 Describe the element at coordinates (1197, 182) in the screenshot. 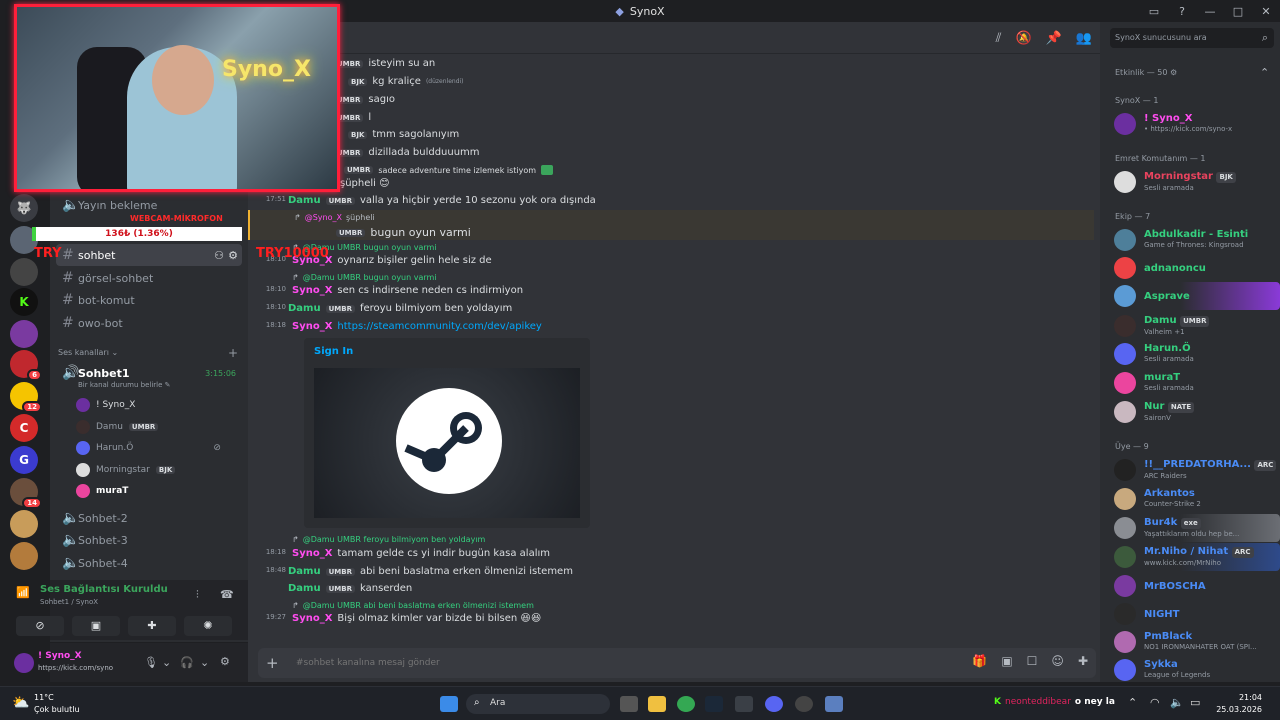

I see `member-item: Morningstar BJK Sesli aramada` at that location.